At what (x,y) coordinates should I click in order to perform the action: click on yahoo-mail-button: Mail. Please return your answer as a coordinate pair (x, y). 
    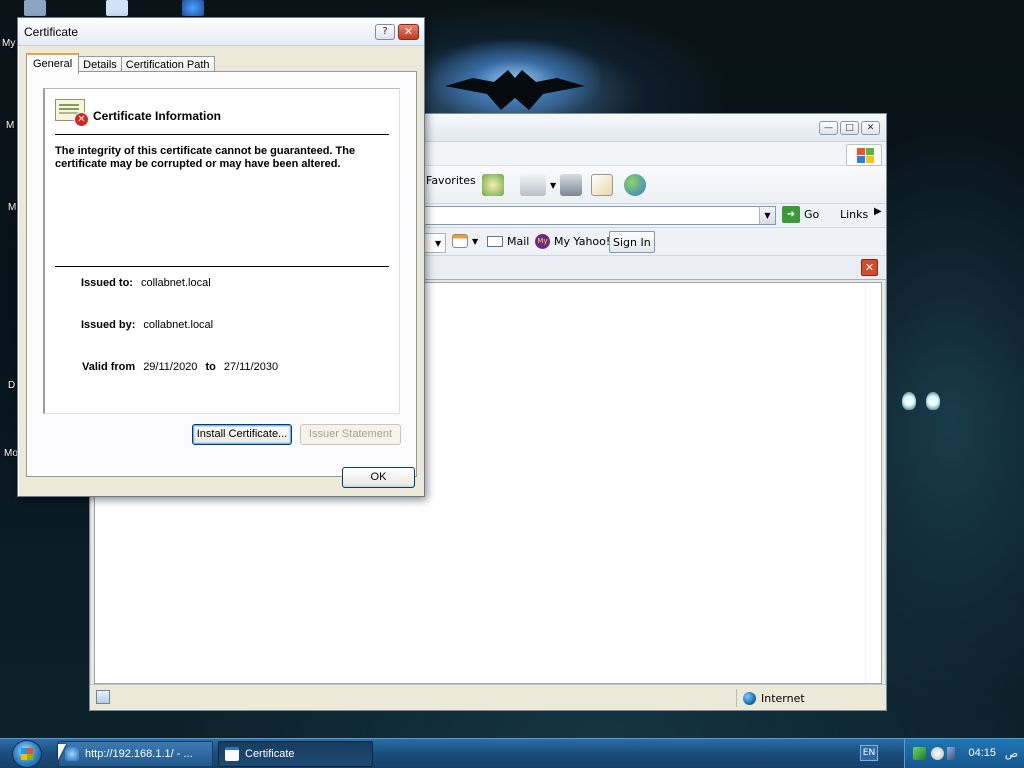
    Looking at the image, I should click on (508, 241).